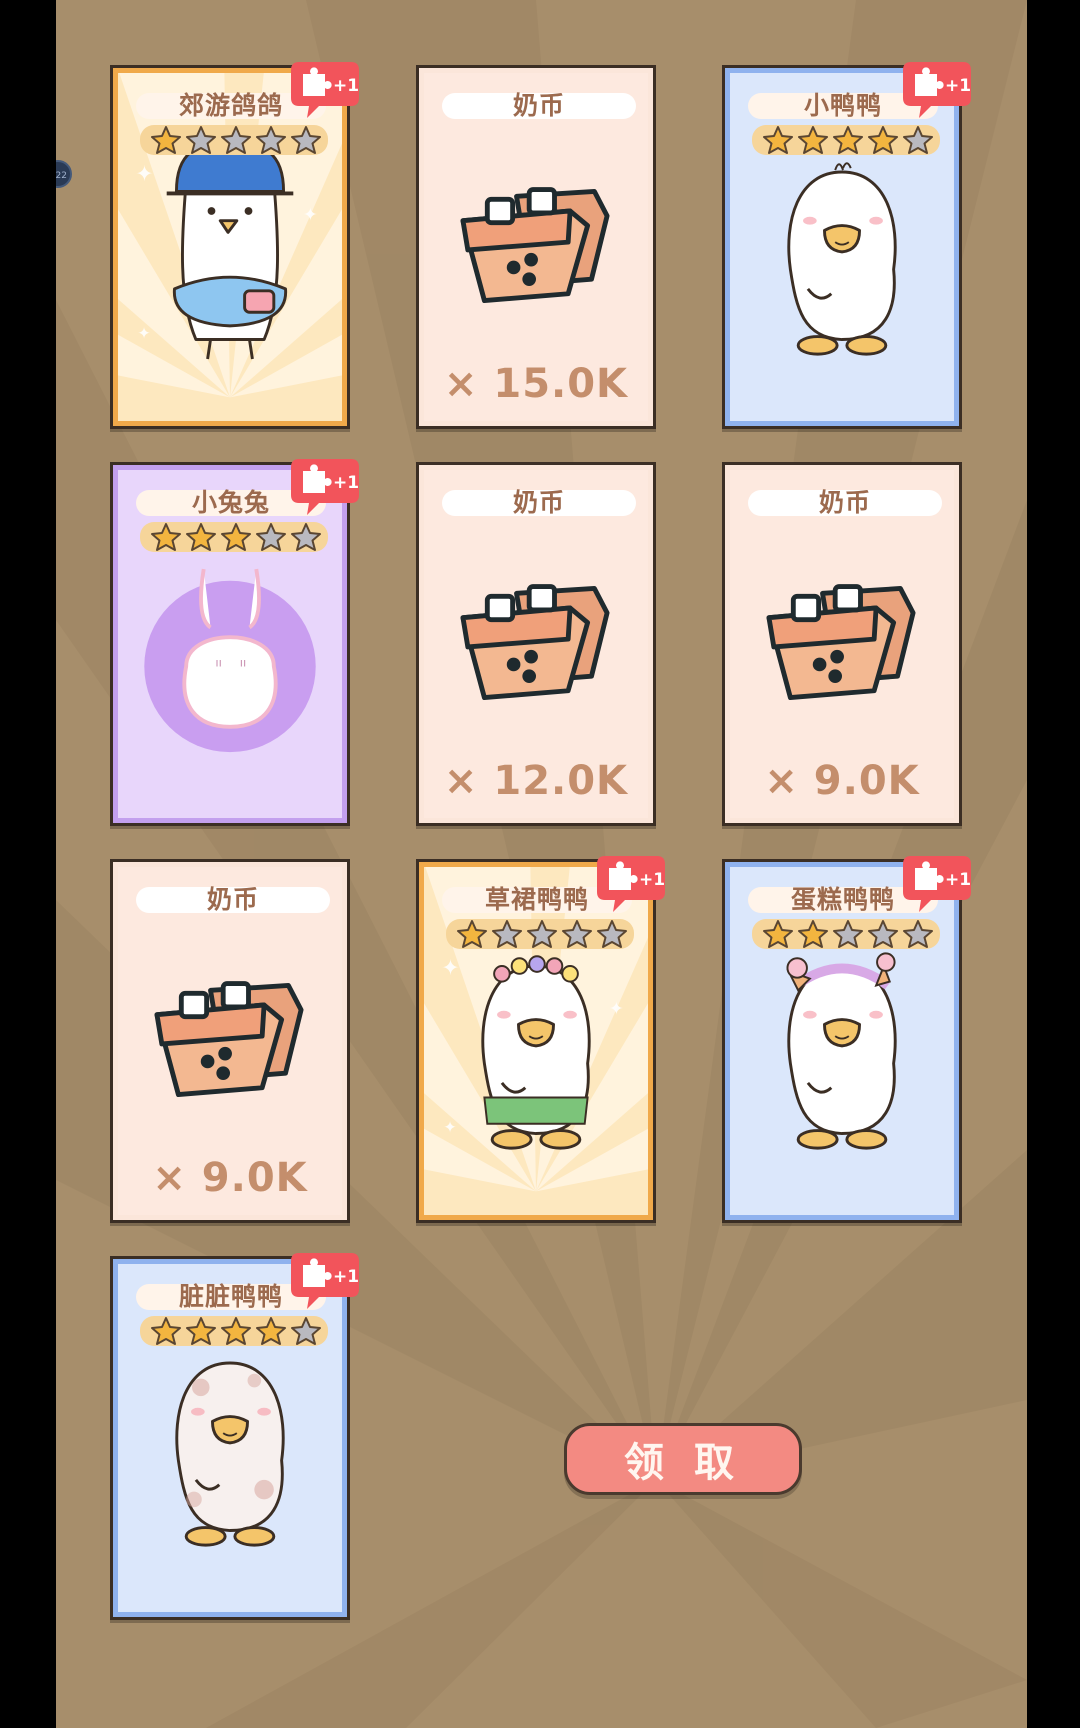  Describe the element at coordinates (536, 781) in the screenshot. I see `coin-amount: × 12.0K` at that location.